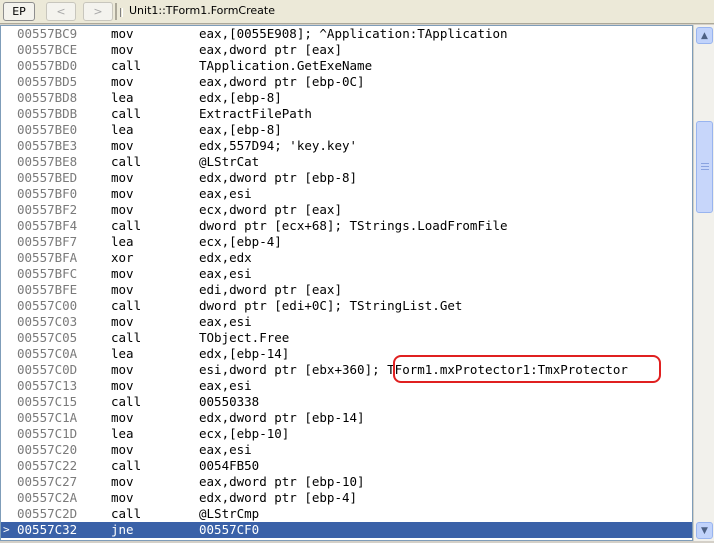 The height and width of the screenshot is (543, 714). I want to click on instruction-operands: dword ptr [edi+0C]; TStringList.Get, so click(331, 305).